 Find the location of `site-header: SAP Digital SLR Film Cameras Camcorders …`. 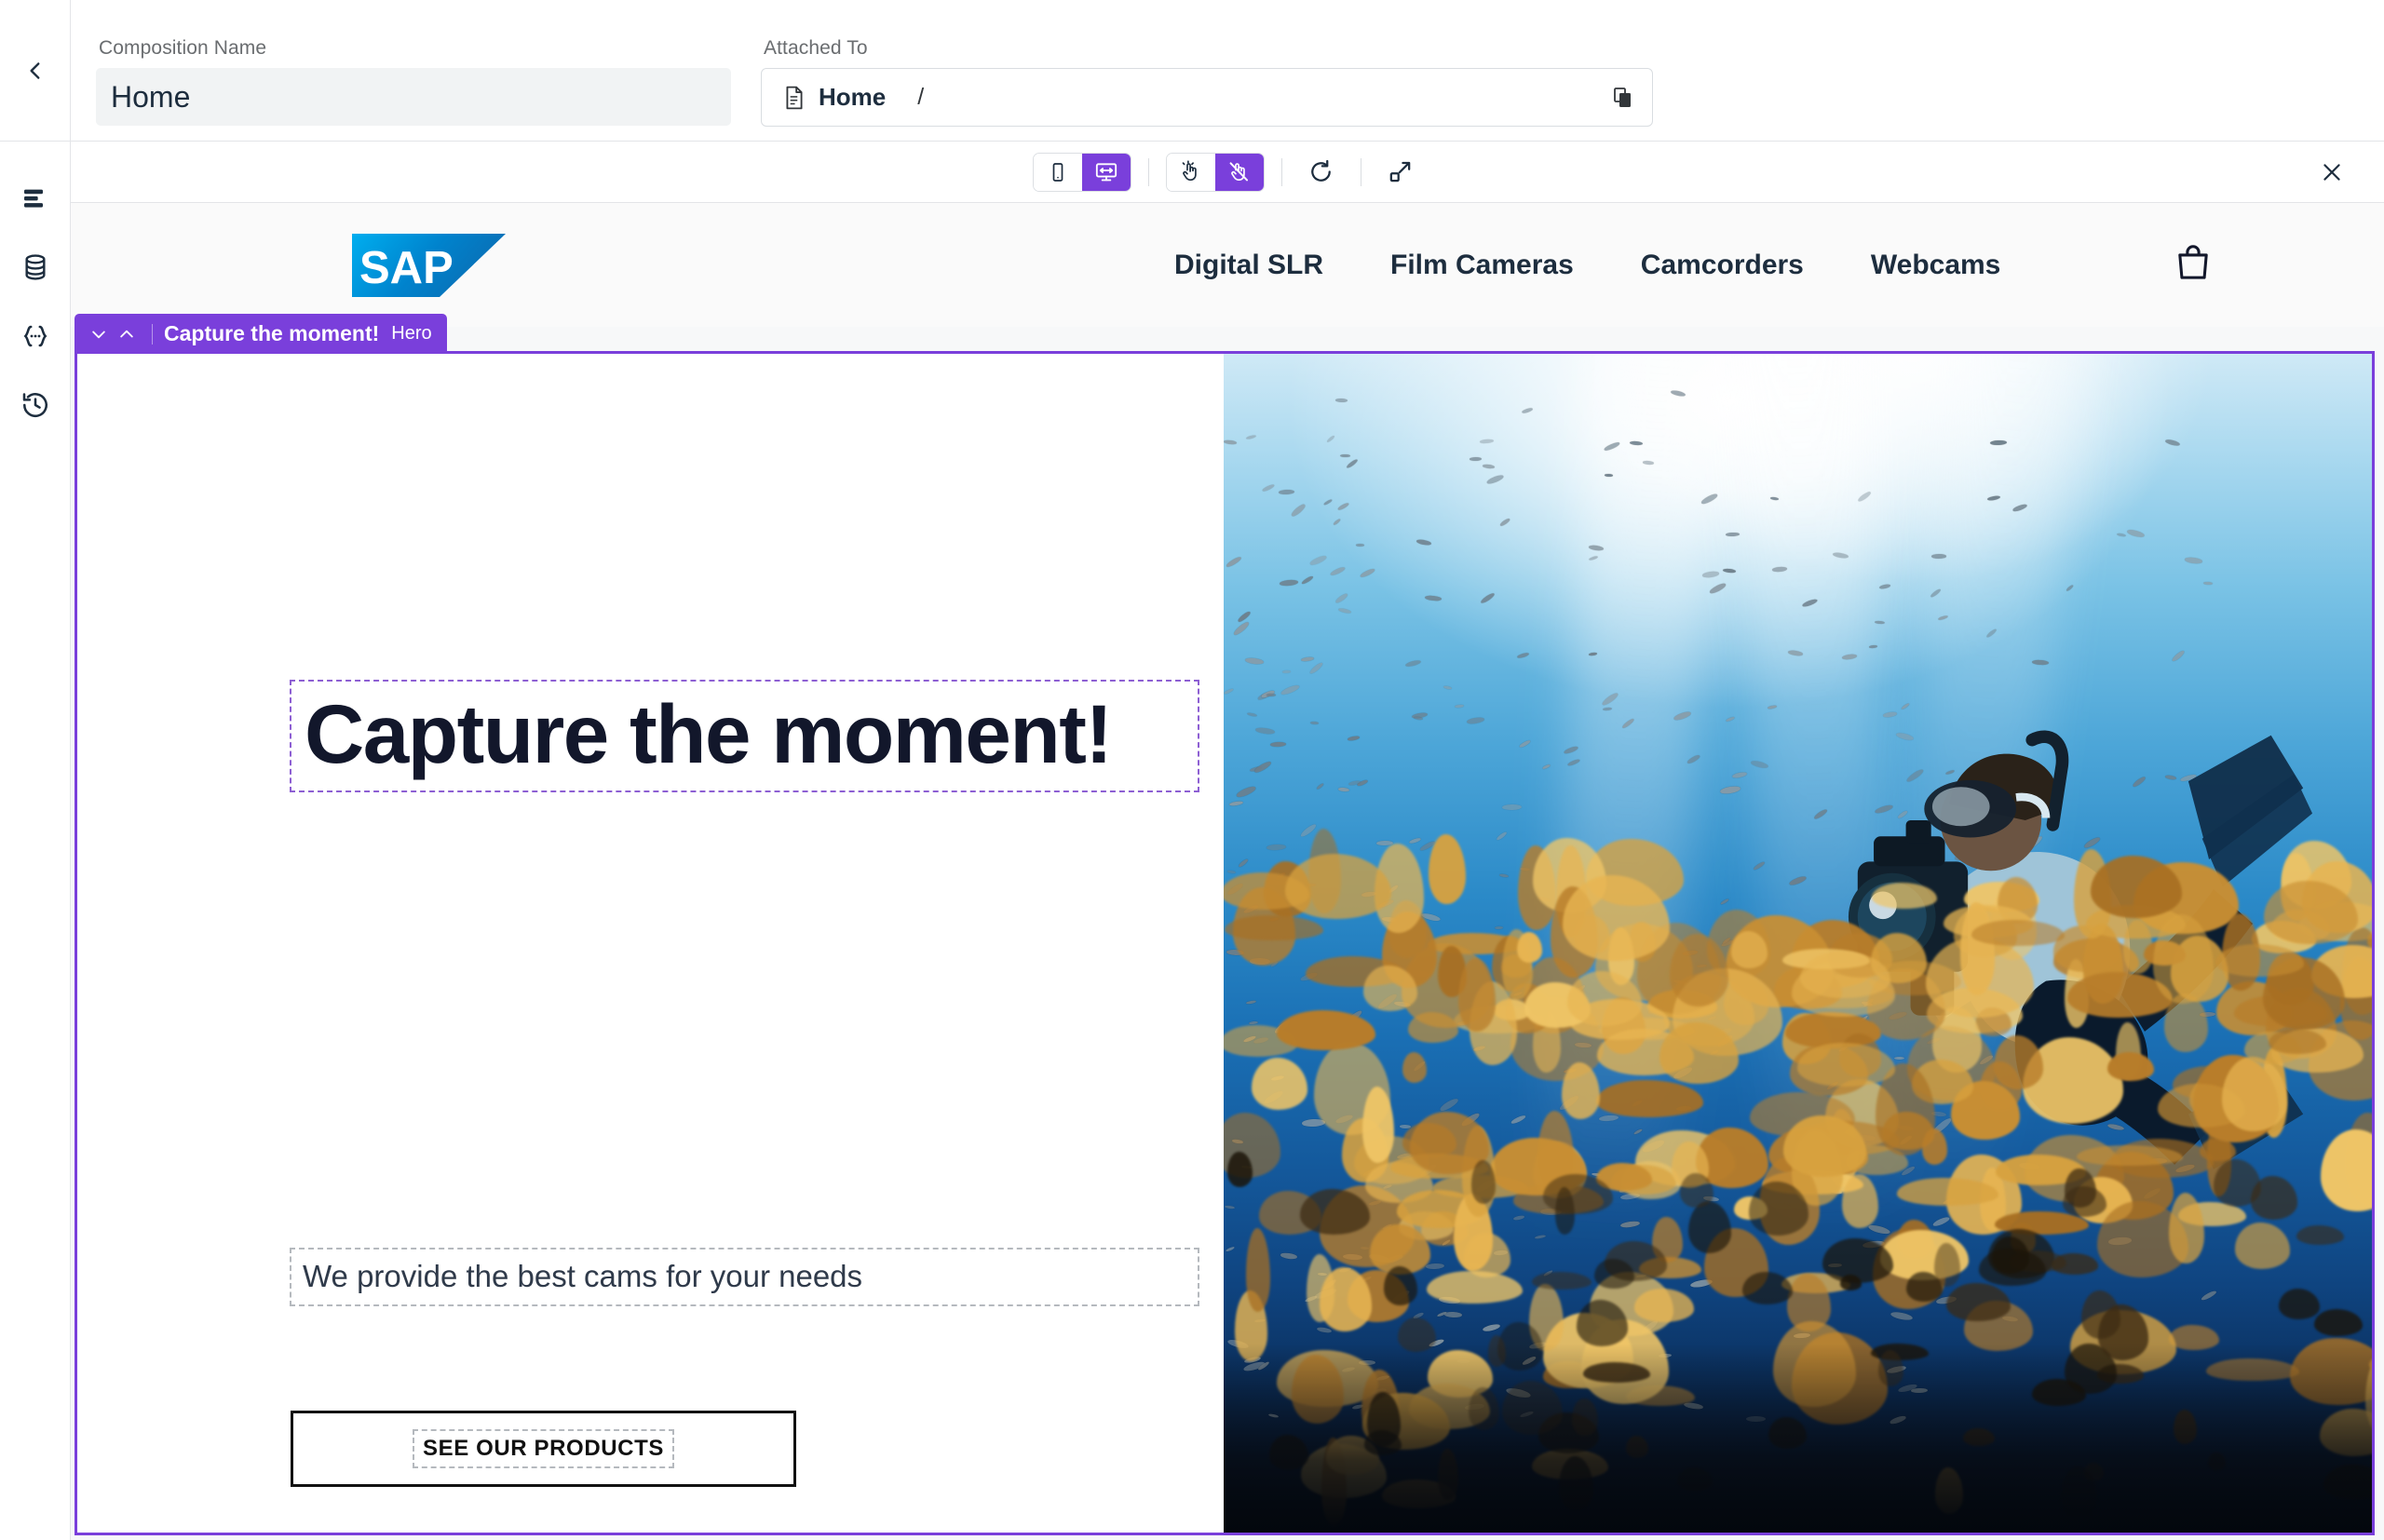

site-header: SAP Digital SLR Film Cameras Camcorders … is located at coordinates (1227, 265).